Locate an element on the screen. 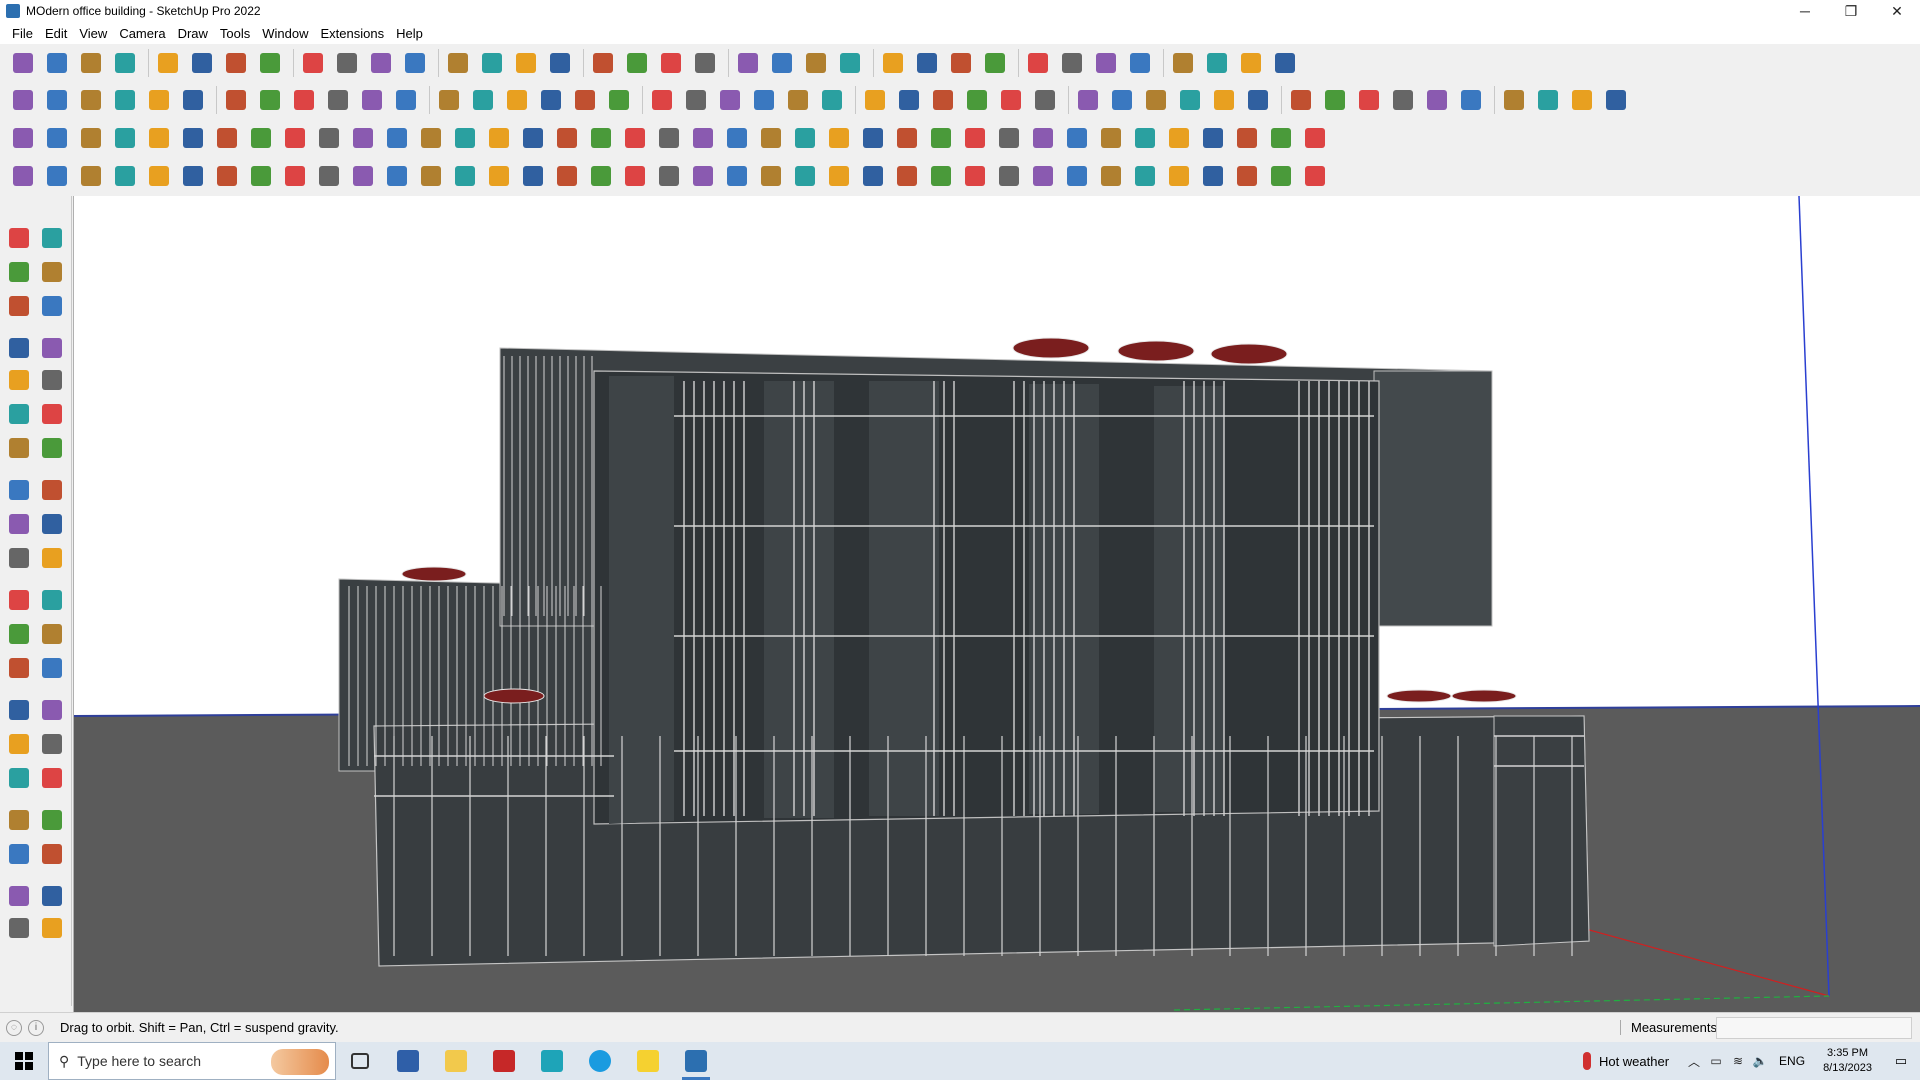 The width and height of the screenshot is (1920, 1080). menu-edit: Edit is located at coordinates (56, 33).